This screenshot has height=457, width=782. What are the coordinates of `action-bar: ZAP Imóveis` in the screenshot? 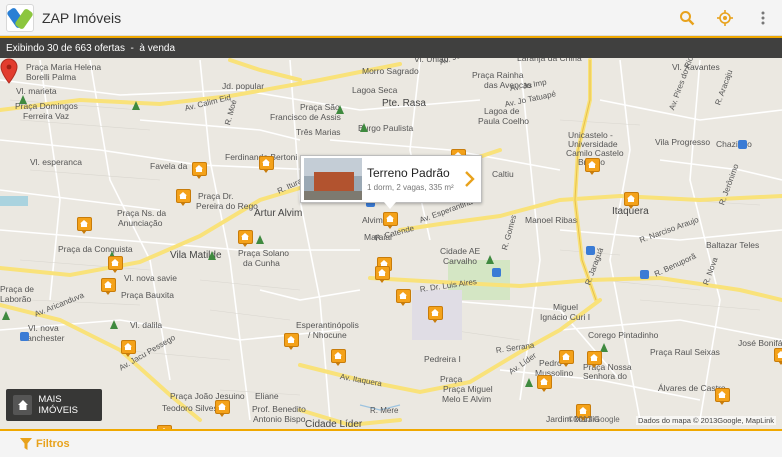 It's located at (391, 18).